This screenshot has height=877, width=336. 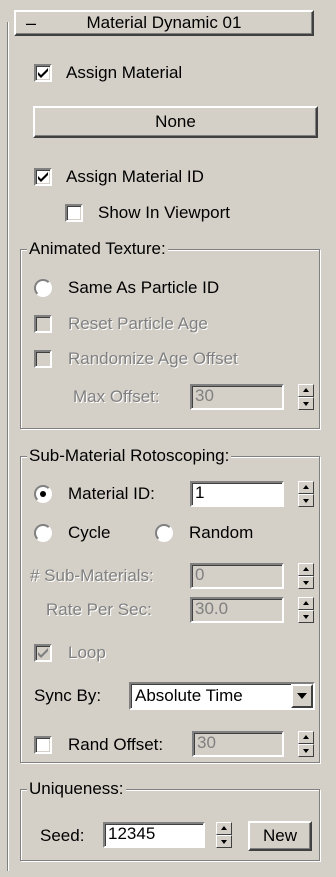 I want to click on rollout-header-button: – Material Dynamic 01, so click(x=164, y=23).